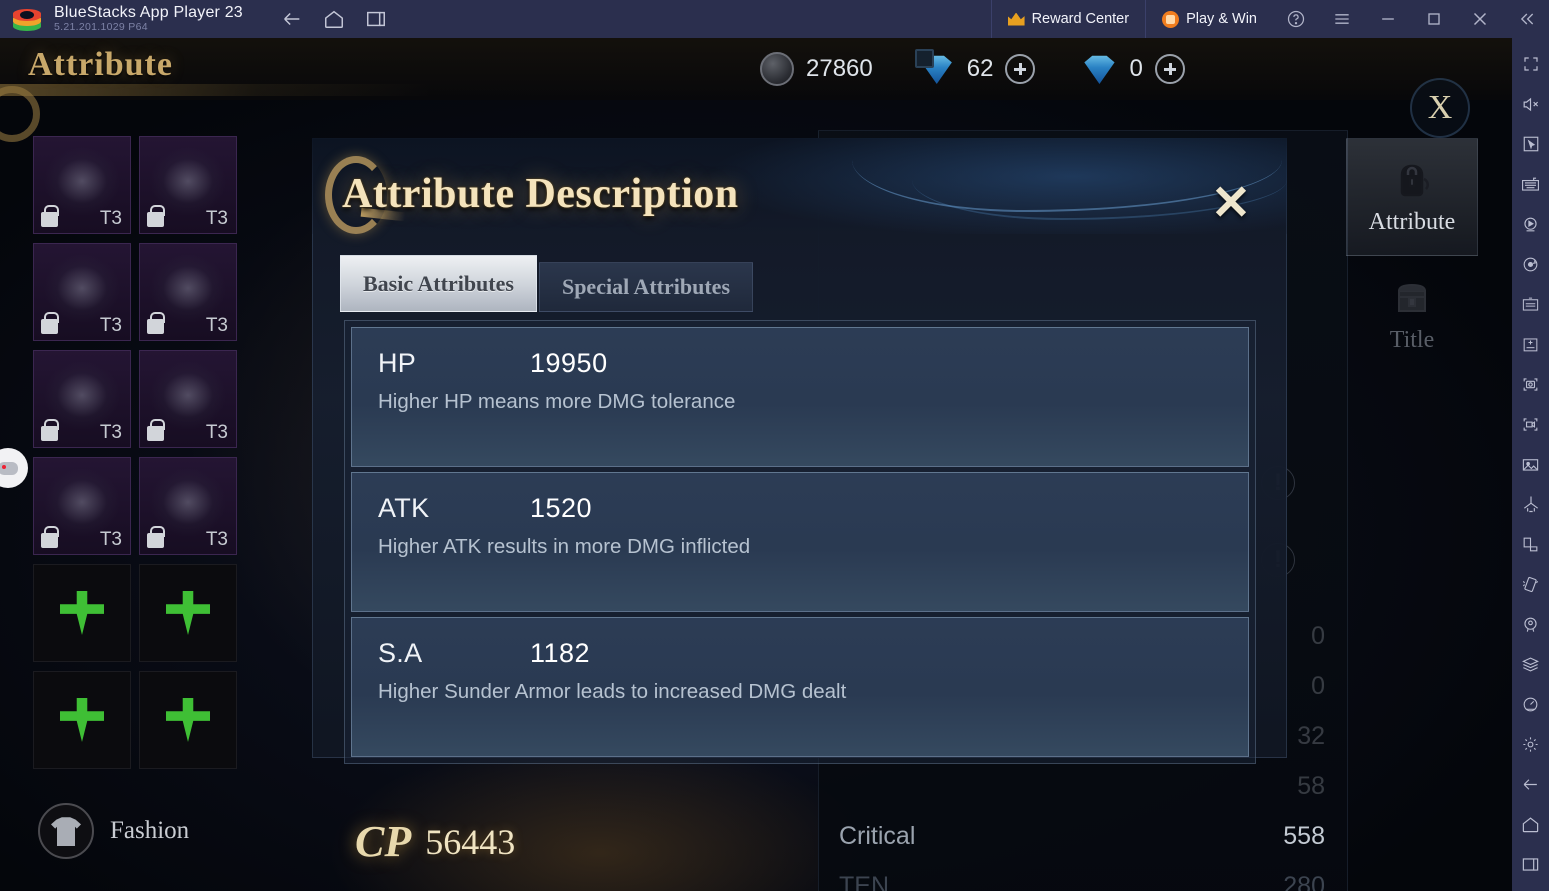 The height and width of the screenshot is (891, 1549). Describe the element at coordinates (101, 27) in the screenshot. I see `app-version: 5.21.201.1029 P64` at that location.